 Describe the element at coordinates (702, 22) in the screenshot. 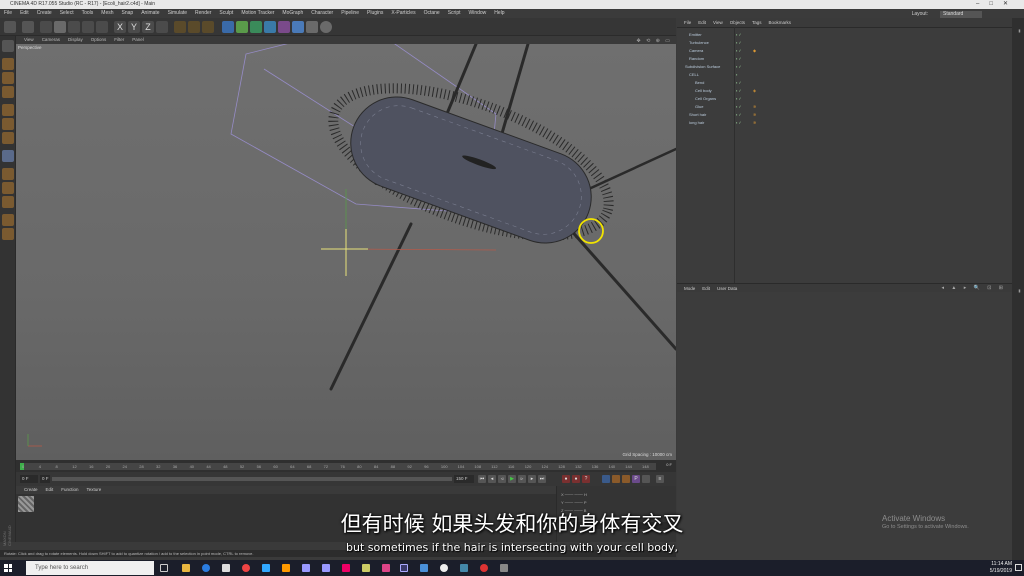

I see `object-menu-edit: Edit` at that location.